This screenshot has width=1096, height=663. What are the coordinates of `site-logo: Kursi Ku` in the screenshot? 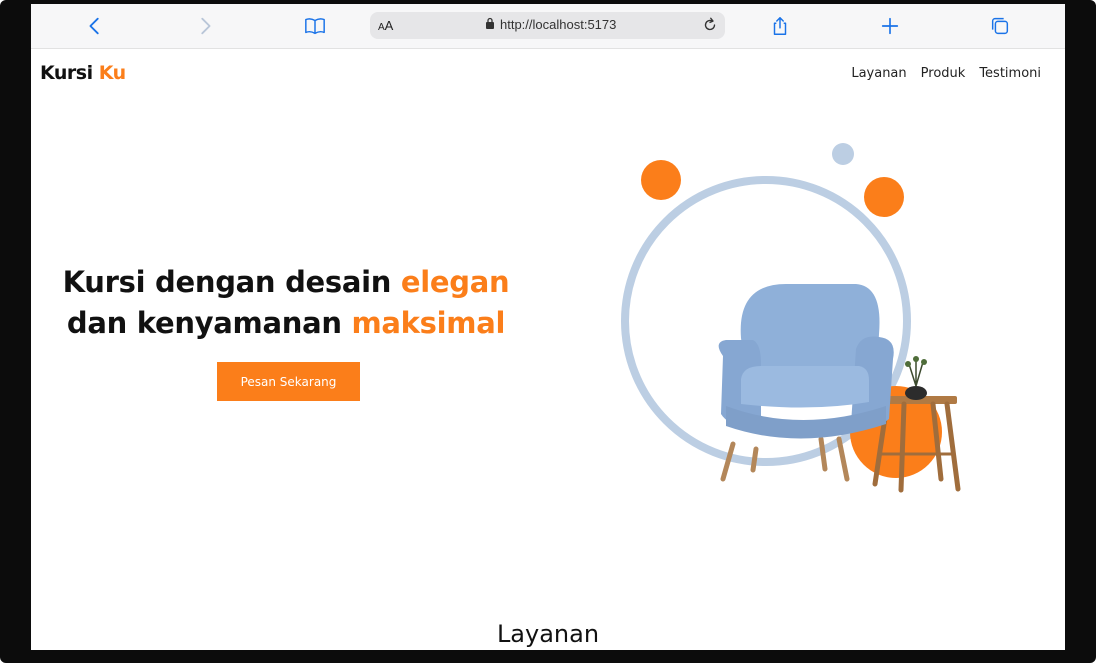 It's located at (83, 73).